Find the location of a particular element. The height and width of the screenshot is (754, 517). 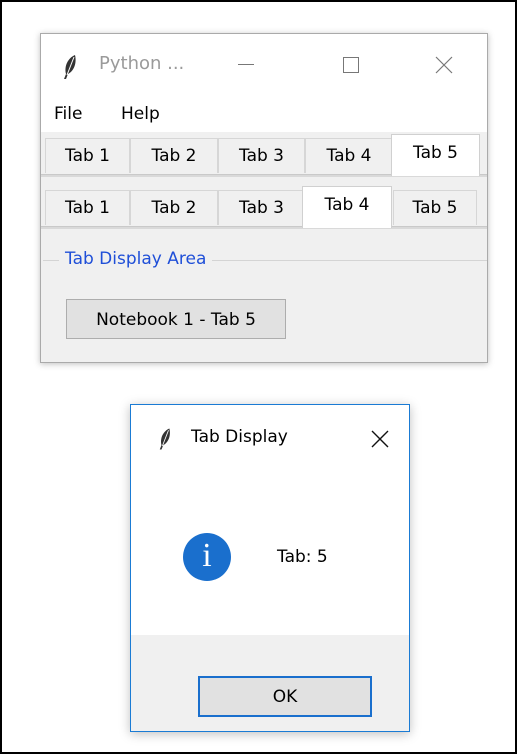

notebook-1-tab-3: Tab 3 is located at coordinates (261, 155).